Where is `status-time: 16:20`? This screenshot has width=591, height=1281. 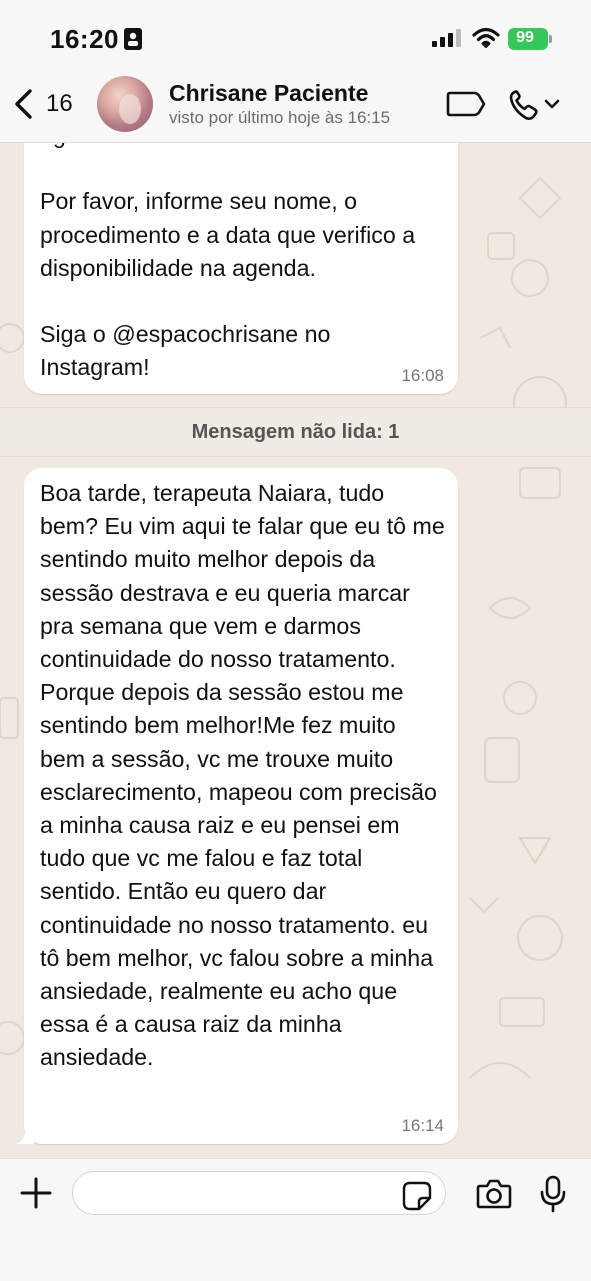
status-time: 16:20 is located at coordinates (84, 39).